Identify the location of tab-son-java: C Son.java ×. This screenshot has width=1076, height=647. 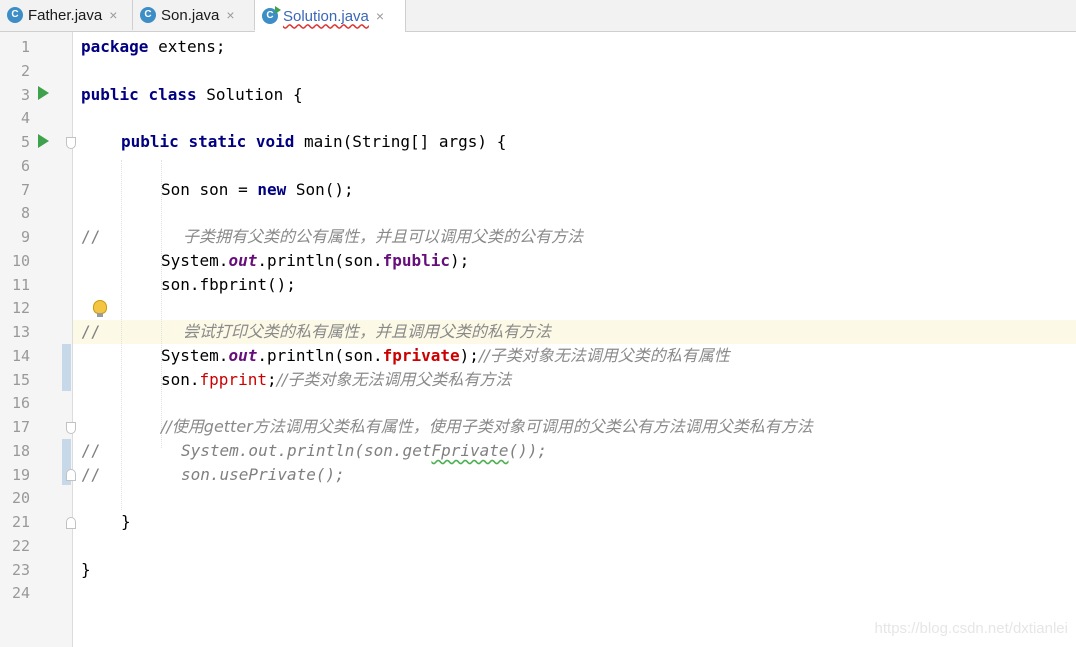
(194, 15).